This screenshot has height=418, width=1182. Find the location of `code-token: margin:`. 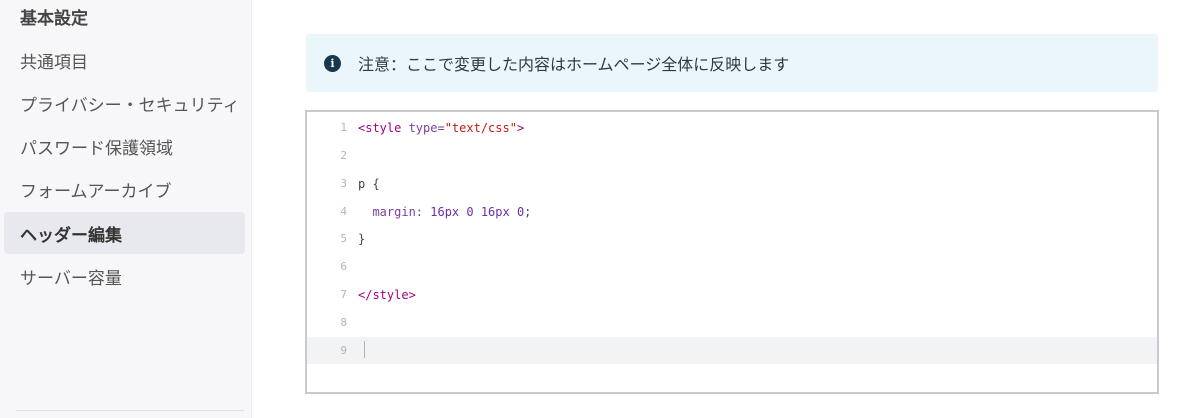

code-token: margin: is located at coordinates (394, 211).